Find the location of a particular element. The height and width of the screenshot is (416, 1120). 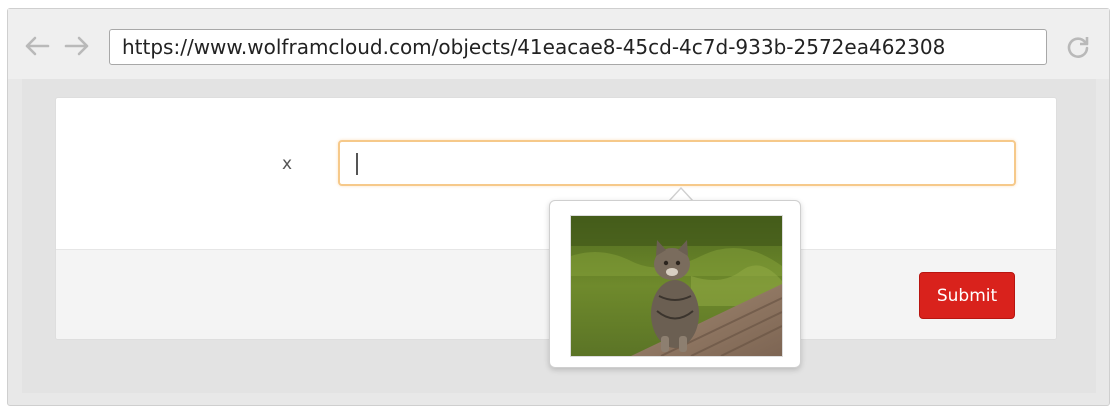

cat-photo is located at coordinates (676, 286).